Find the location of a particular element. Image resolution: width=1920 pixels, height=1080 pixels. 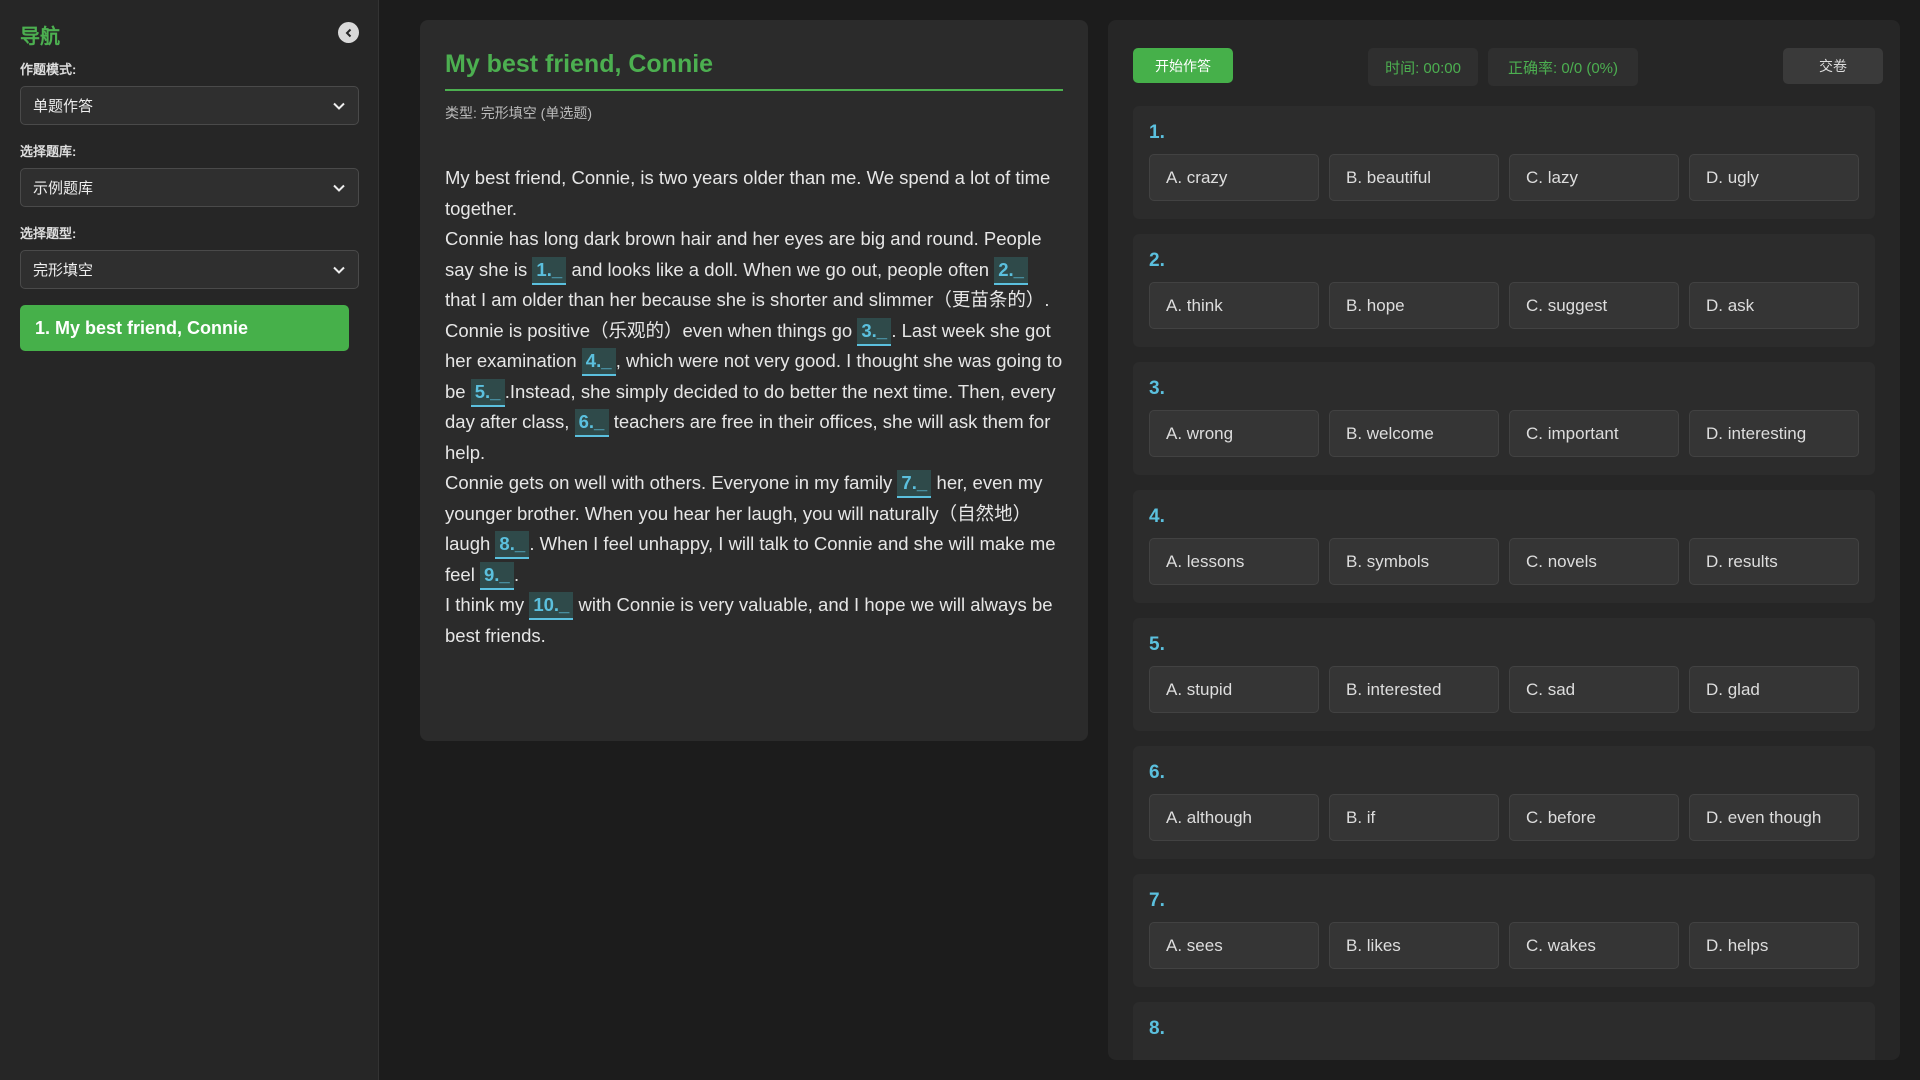

option-button: B. hope is located at coordinates (1414, 305).